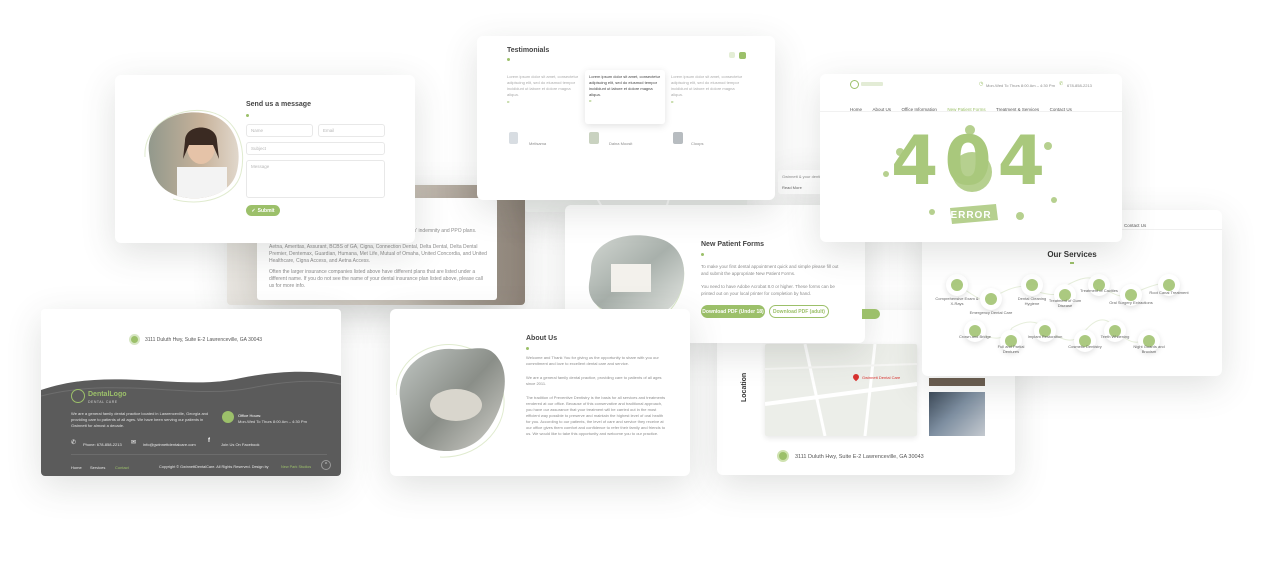 The image size is (1278, 582). I want to click on testimonial-name-2: Daina Moosit, so click(621, 143).